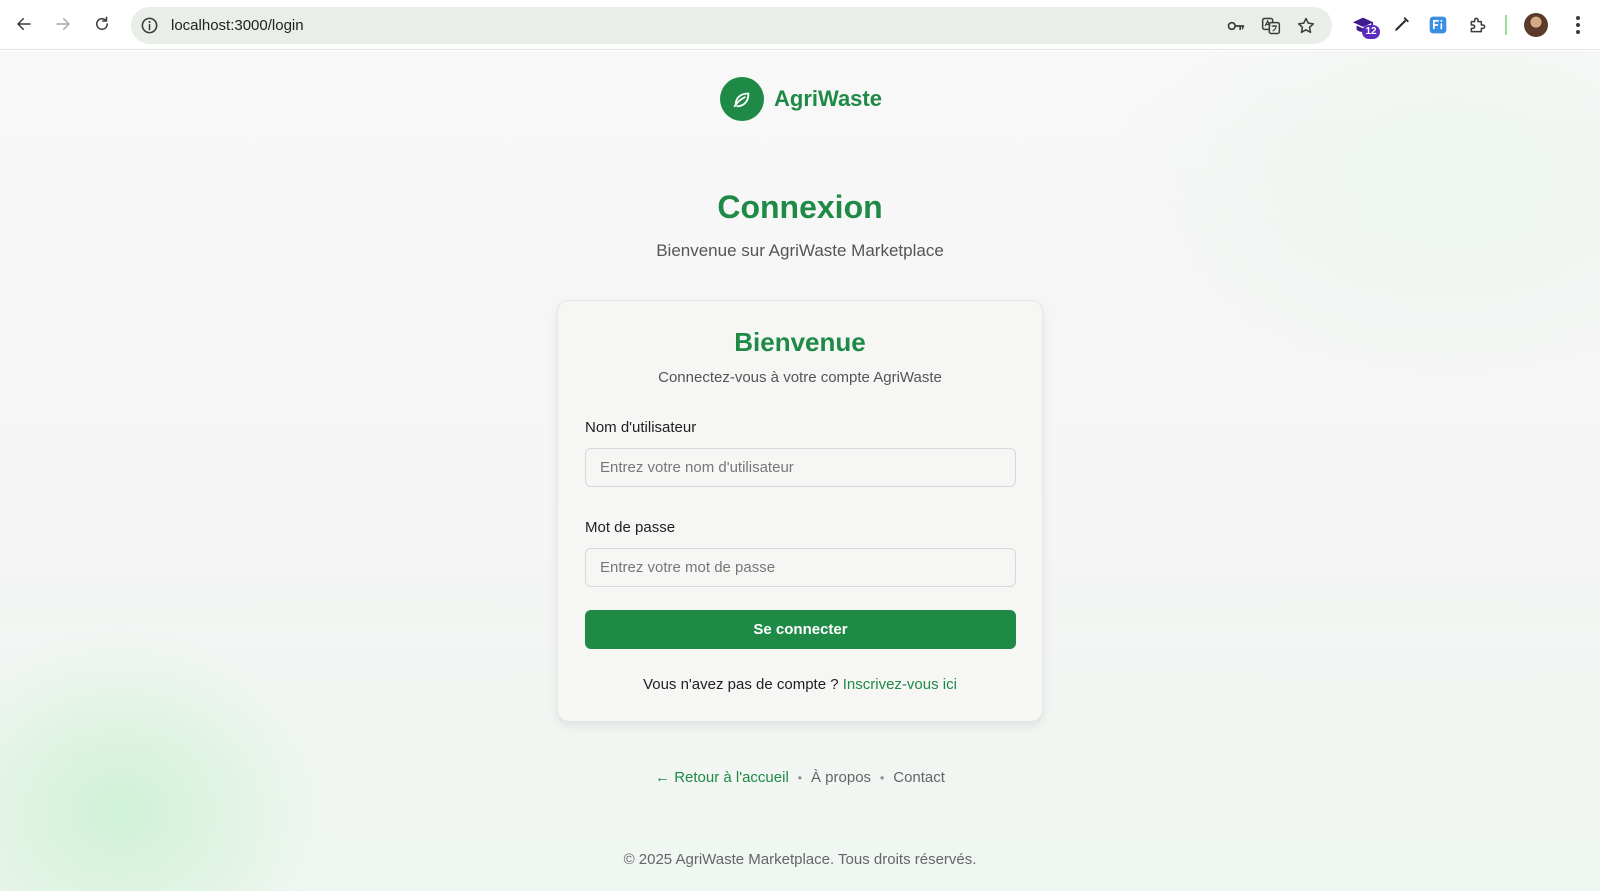  I want to click on puzzle-icon, so click(1478, 25).